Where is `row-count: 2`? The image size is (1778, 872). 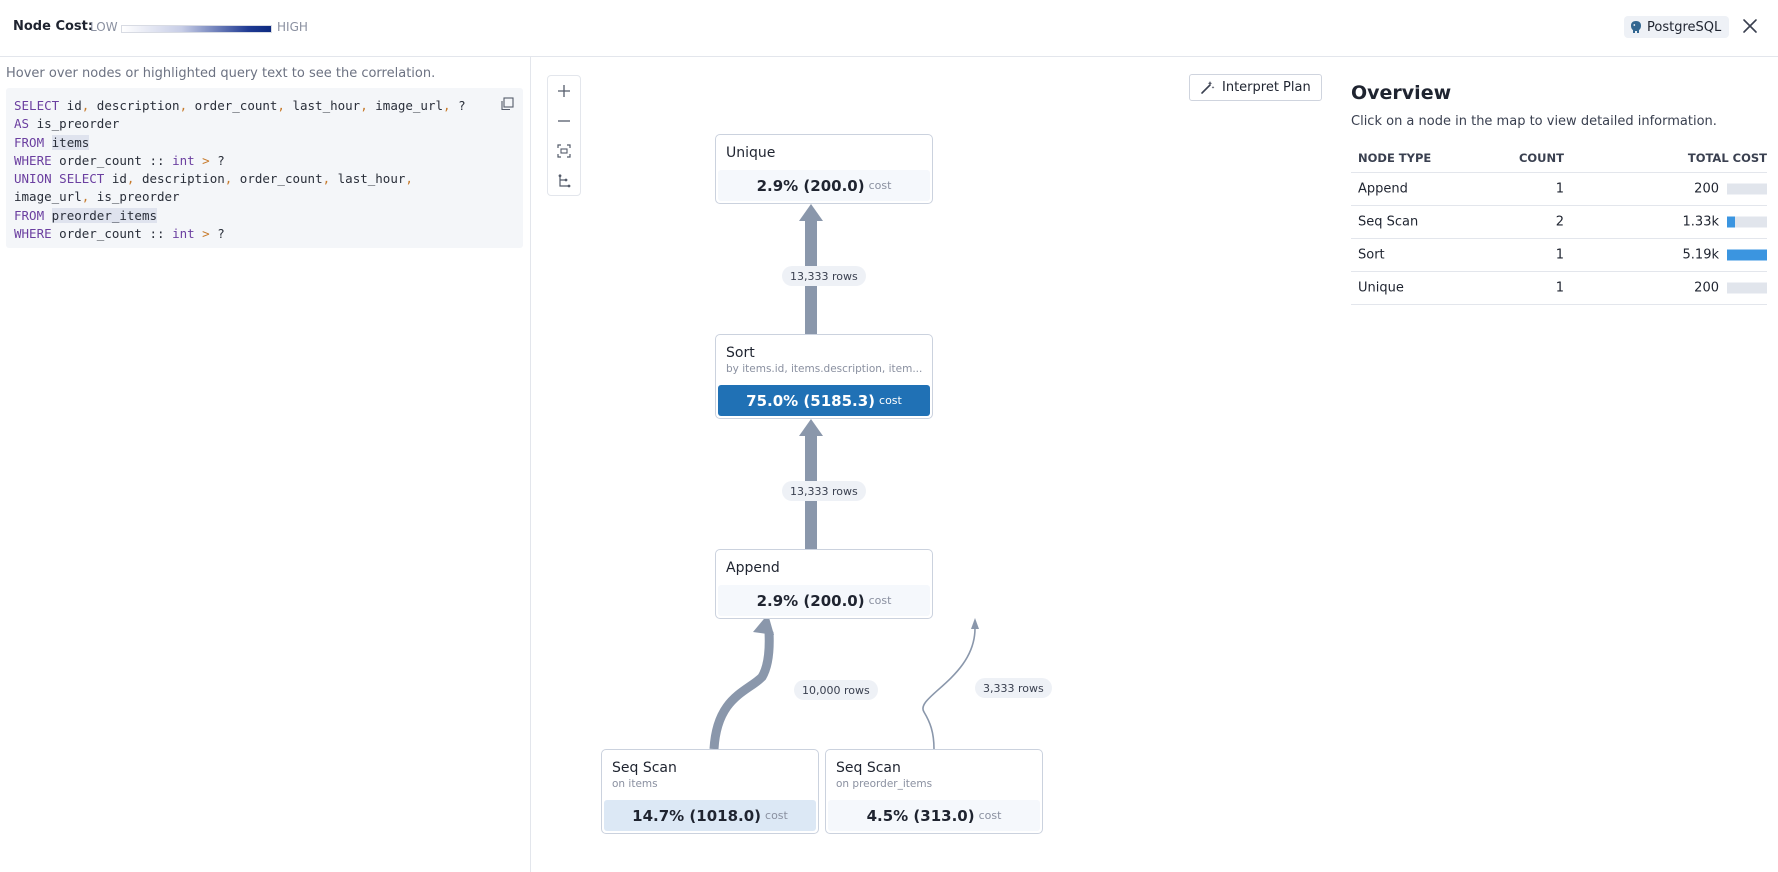
row-count: 2 is located at coordinates (1559, 222).